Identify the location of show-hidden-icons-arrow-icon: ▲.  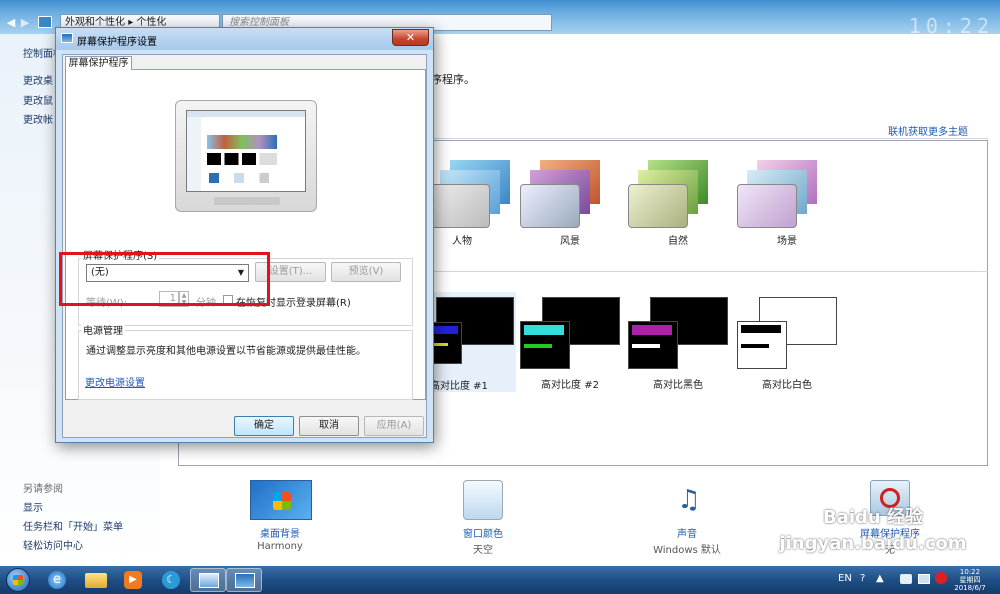
(880, 578).